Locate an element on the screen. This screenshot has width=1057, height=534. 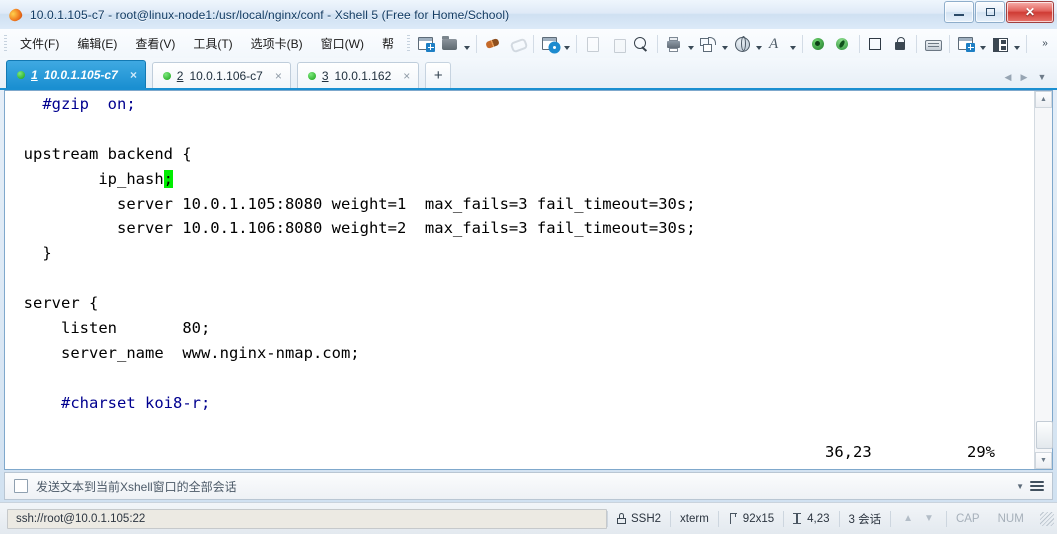
terminal-text: upstream backend { is located at coordinates (107, 153).